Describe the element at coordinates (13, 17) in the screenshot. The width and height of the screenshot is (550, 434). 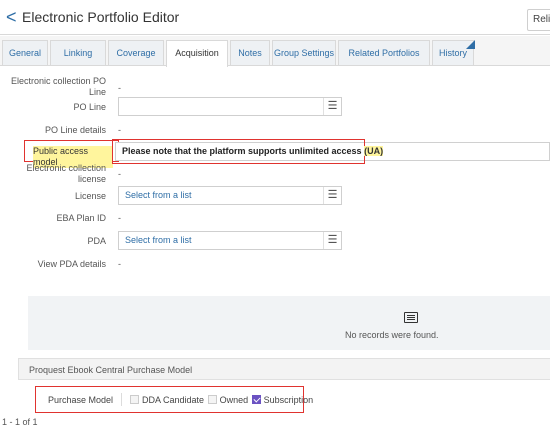
I see `back-arrow-icon: <` at that location.